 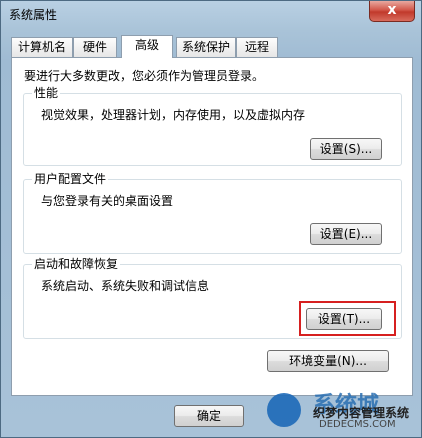 I want to click on user-profiles-title: 用户配置文件, so click(x=70, y=179).